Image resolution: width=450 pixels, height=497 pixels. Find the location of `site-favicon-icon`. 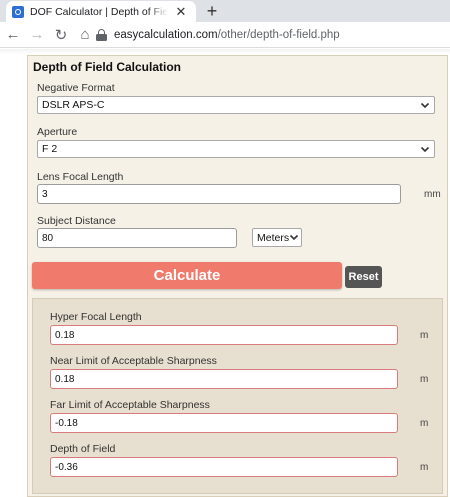

site-favicon-icon is located at coordinates (18, 11).